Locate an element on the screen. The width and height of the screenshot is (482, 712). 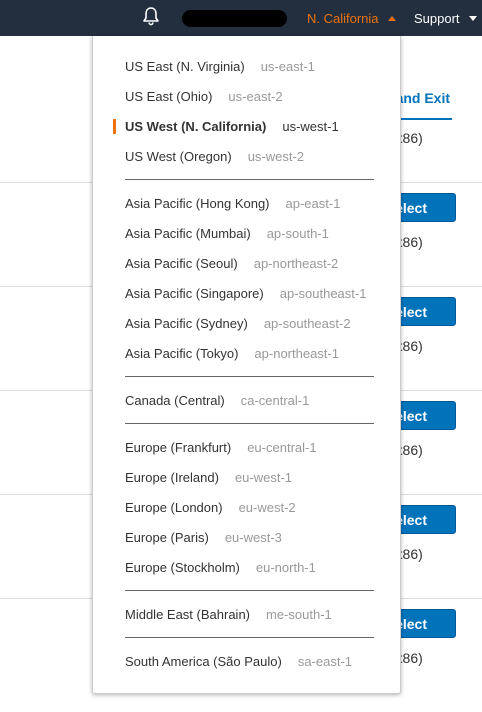
region-name: Asia Pacific (Sydney) is located at coordinates (186, 323).